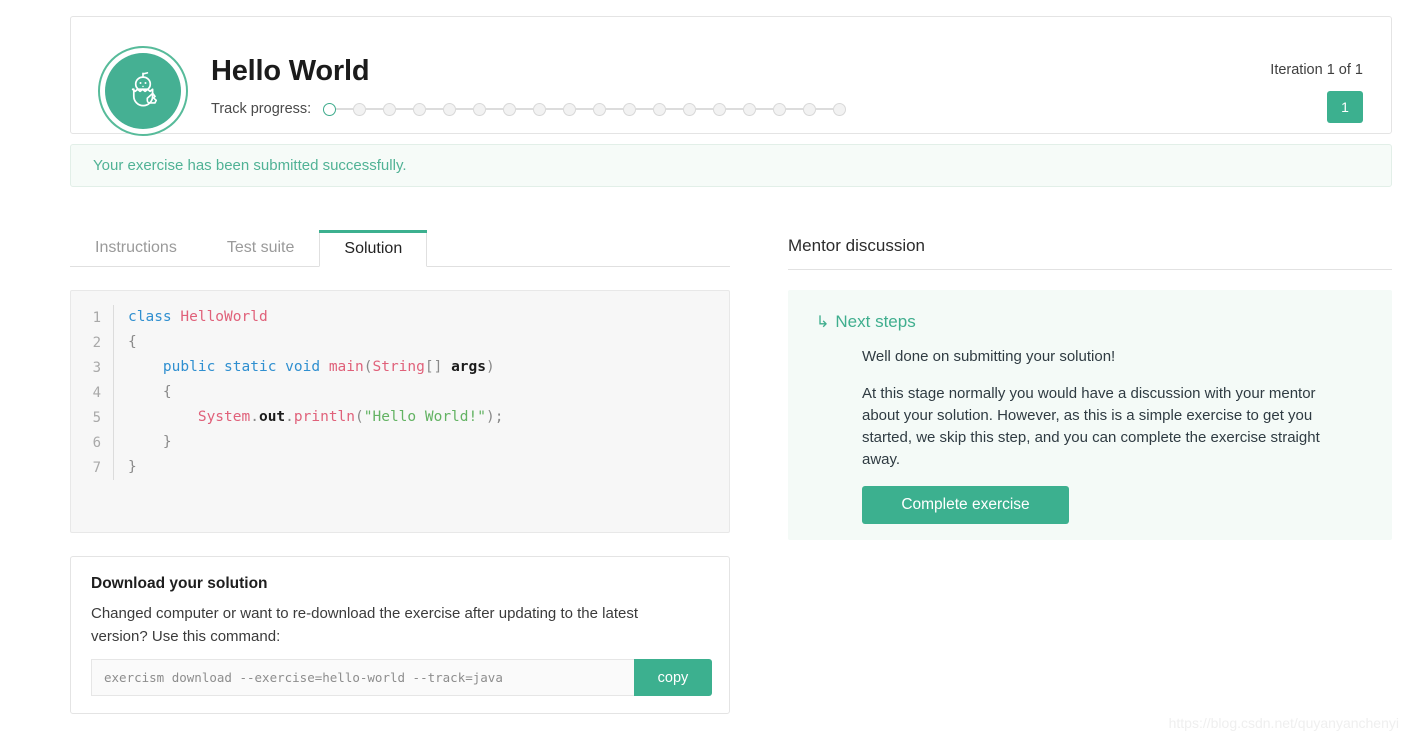 This screenshot has height=739, width=1409. Describe the element at coordinates (989, 356) in the screenshot. I see `mentor-paragraph-1: Well done on submitting your solution!` at that location.